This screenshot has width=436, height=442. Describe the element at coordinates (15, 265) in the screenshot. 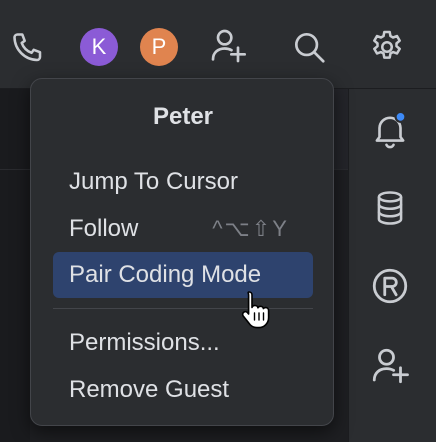

I see `editor-gutter` at that location.